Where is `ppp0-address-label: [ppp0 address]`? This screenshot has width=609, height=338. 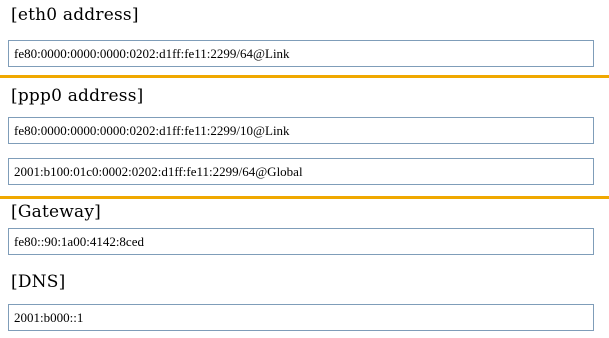 ppp0-address-label: [ppp0 address] is located at coordinates (77, 96).